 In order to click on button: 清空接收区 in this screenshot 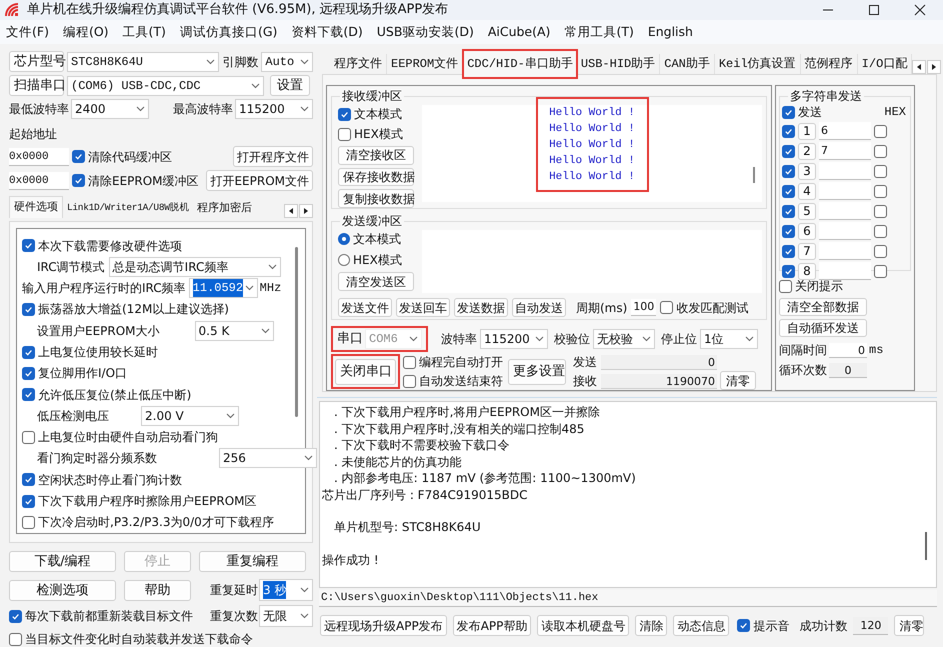, I will do `click(376, 155)`.